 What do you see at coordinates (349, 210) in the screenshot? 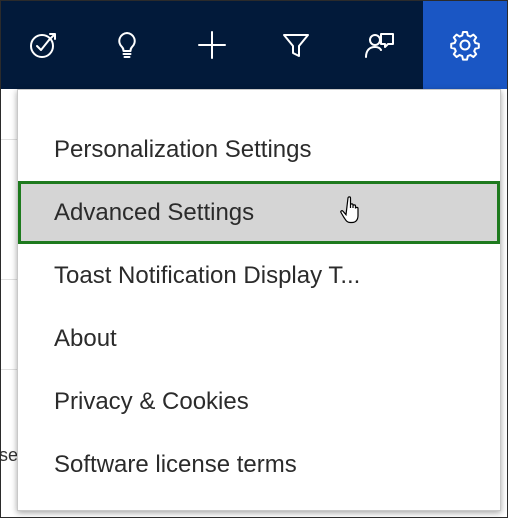
I see `hand-pointer-icon` at bounding box center [349, 210].